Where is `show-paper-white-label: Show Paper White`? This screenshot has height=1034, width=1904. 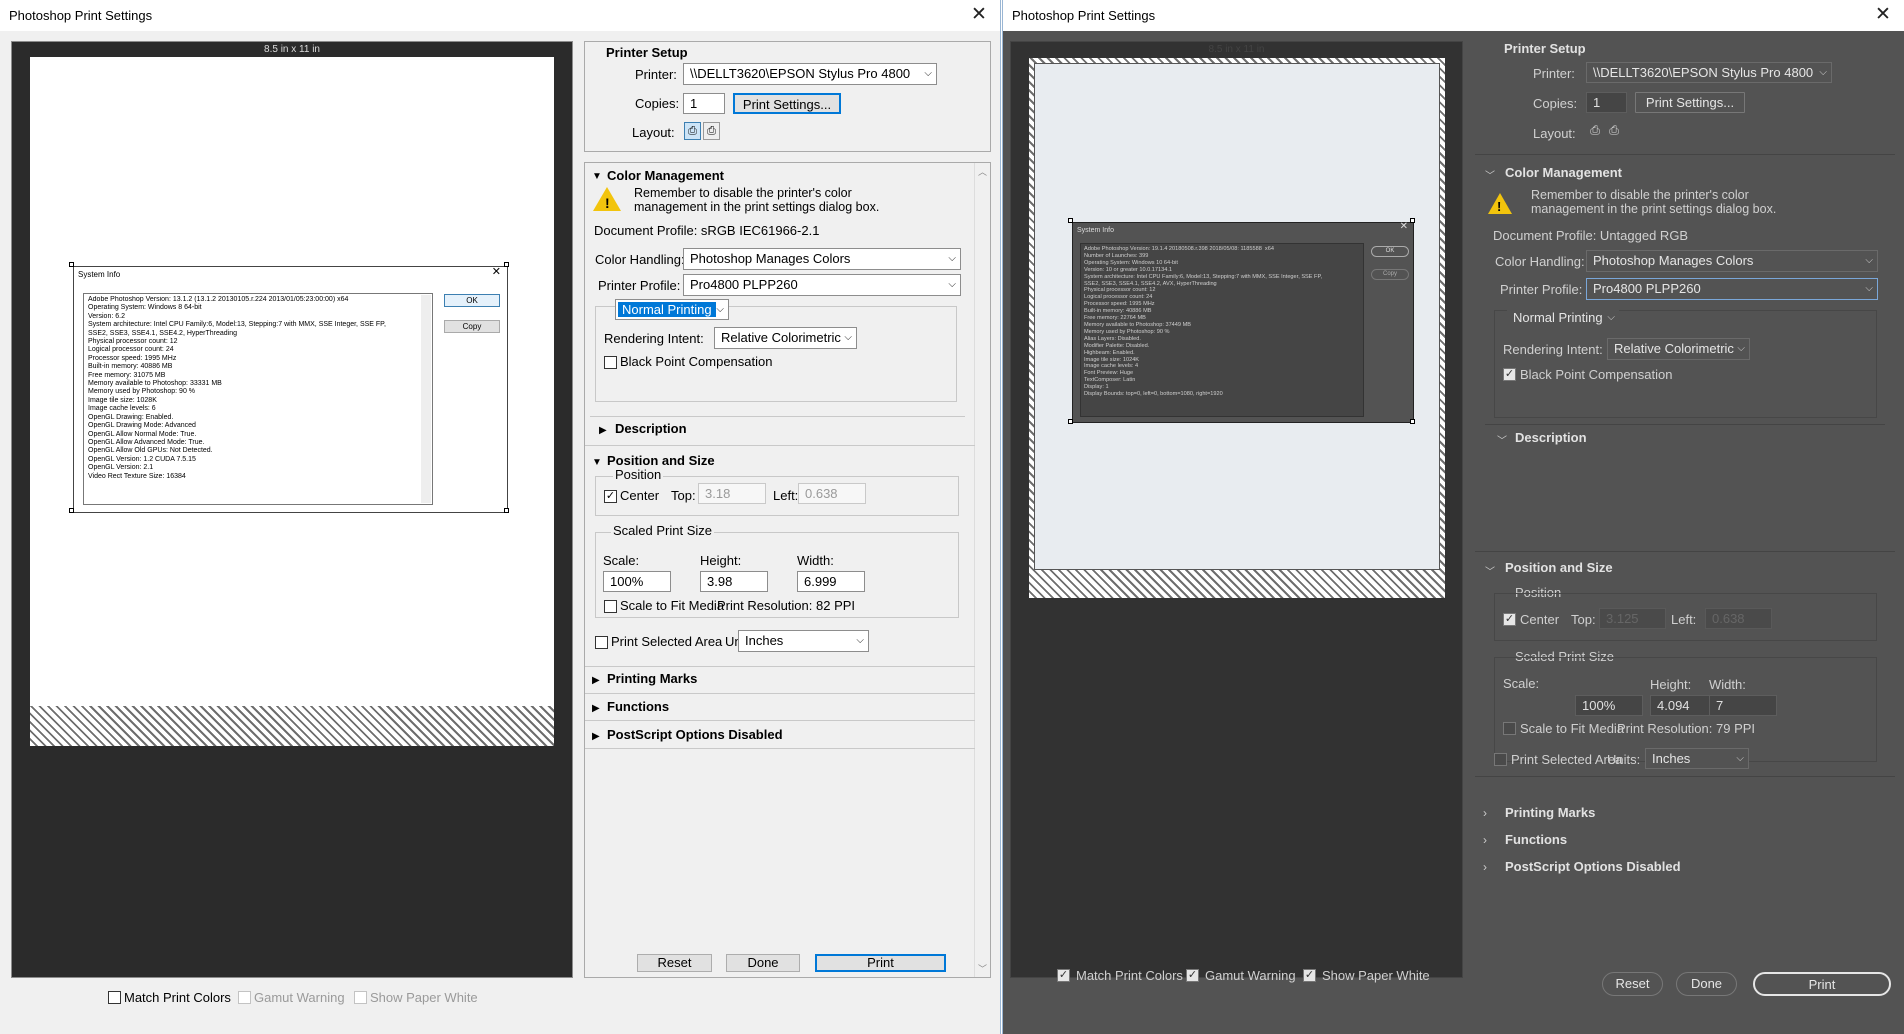
show-paper-white-label: Show Paper White is located at coordinates (1376, 975).